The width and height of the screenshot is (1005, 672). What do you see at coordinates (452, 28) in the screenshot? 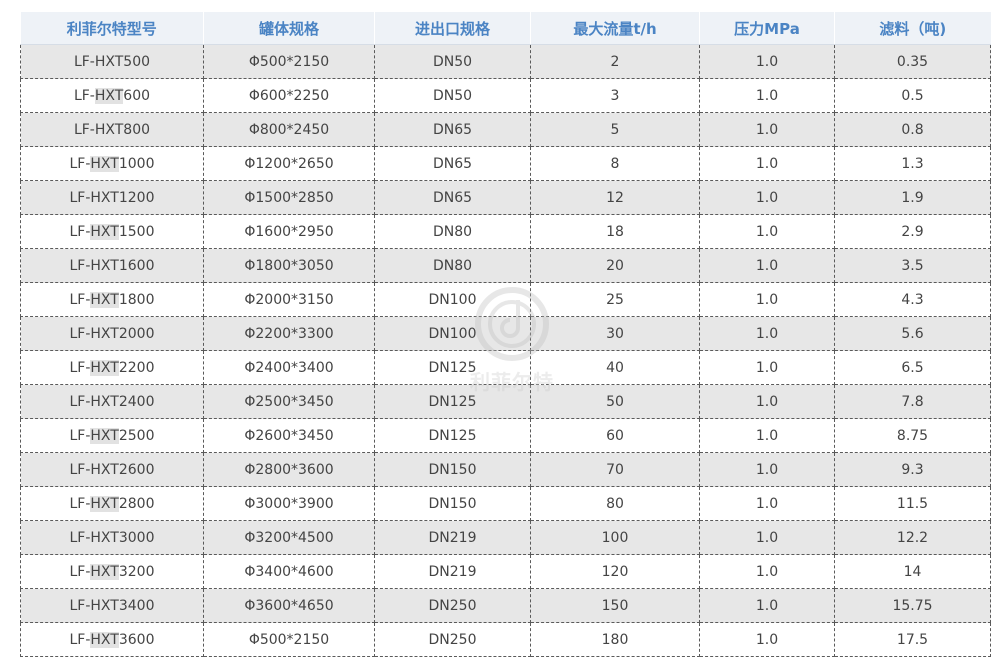
I see `header-port-spec: 进出口规格` at bounding box center [452, 28].